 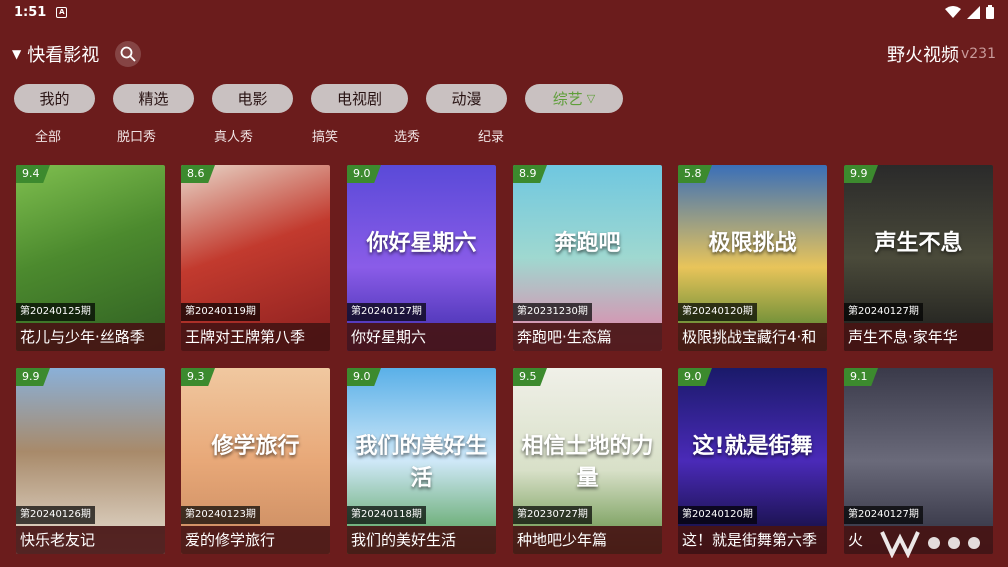 I want to click on tab-movies: 电影, so click(x=252, y=98).